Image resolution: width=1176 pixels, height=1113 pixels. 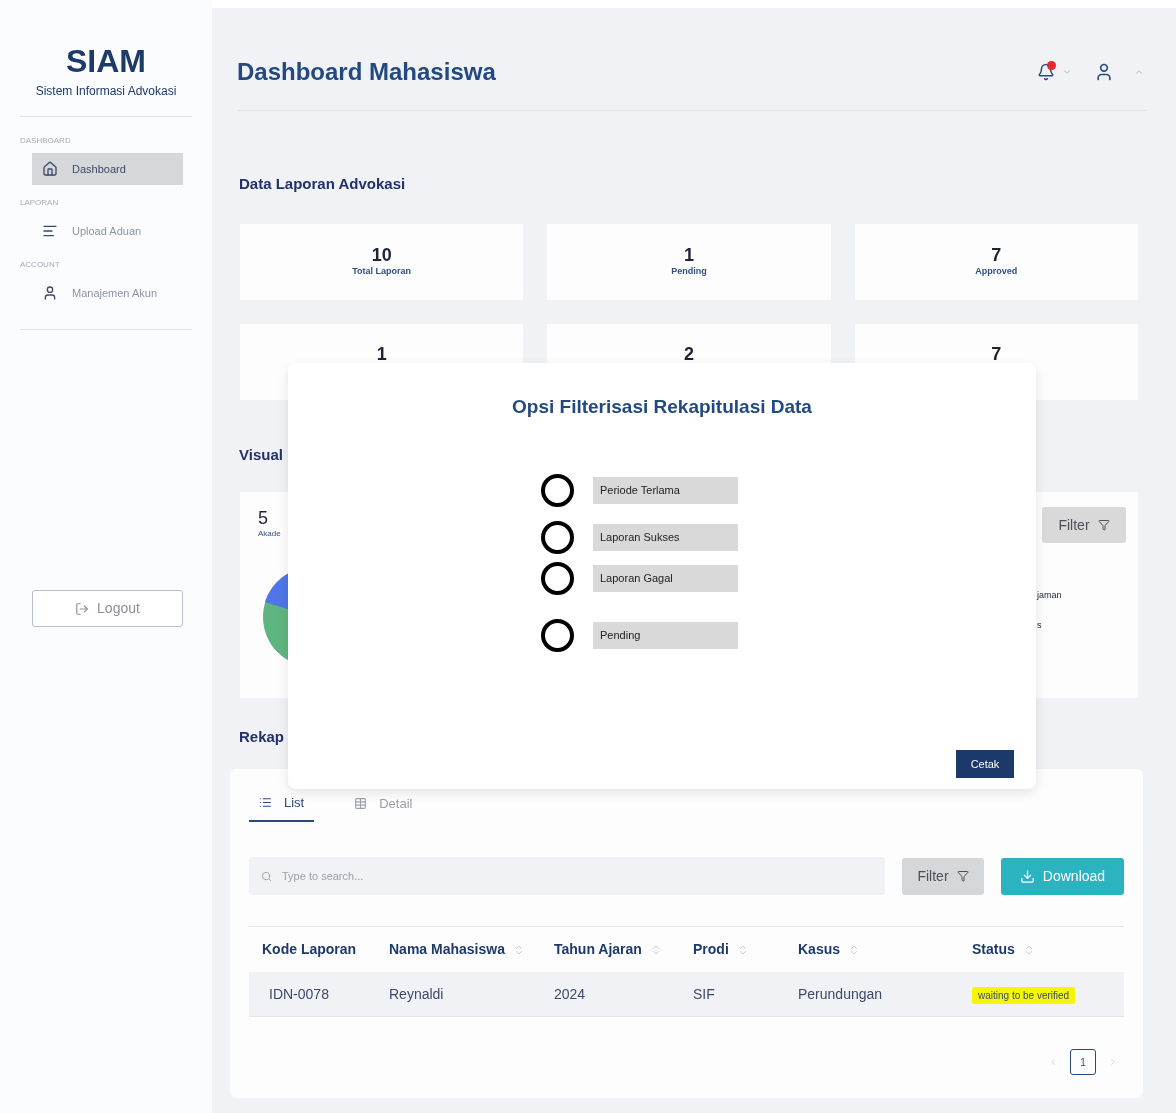 What do you see at coordinates (309, 949) in the screenshot?
I see `column-header: Kode Laporan` at bounding box center [309, 949].